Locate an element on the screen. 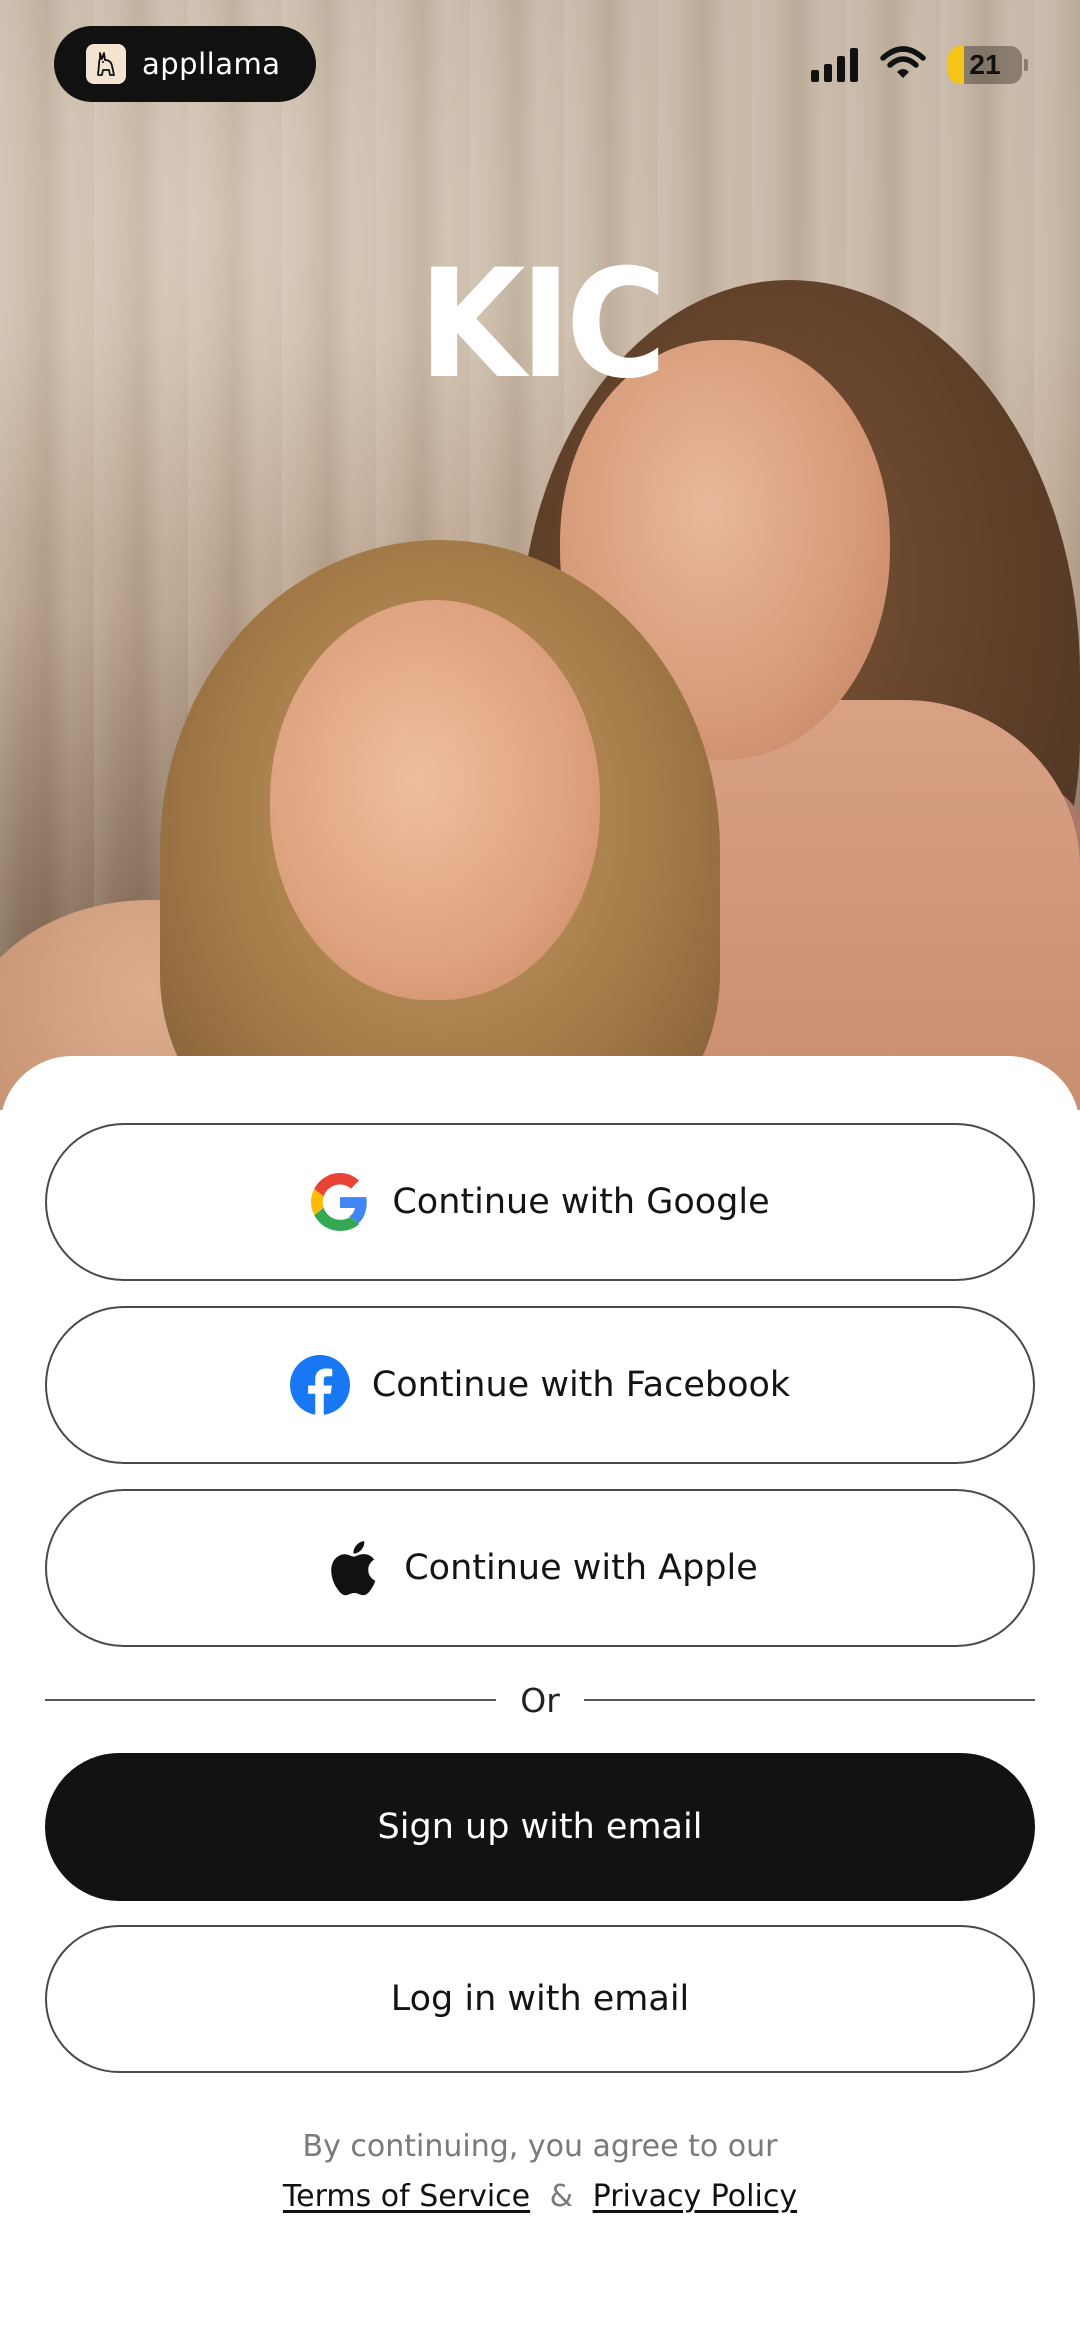 This screenshot has height=2336, width=1080. google-icon is located at coordinates (340, 1202).